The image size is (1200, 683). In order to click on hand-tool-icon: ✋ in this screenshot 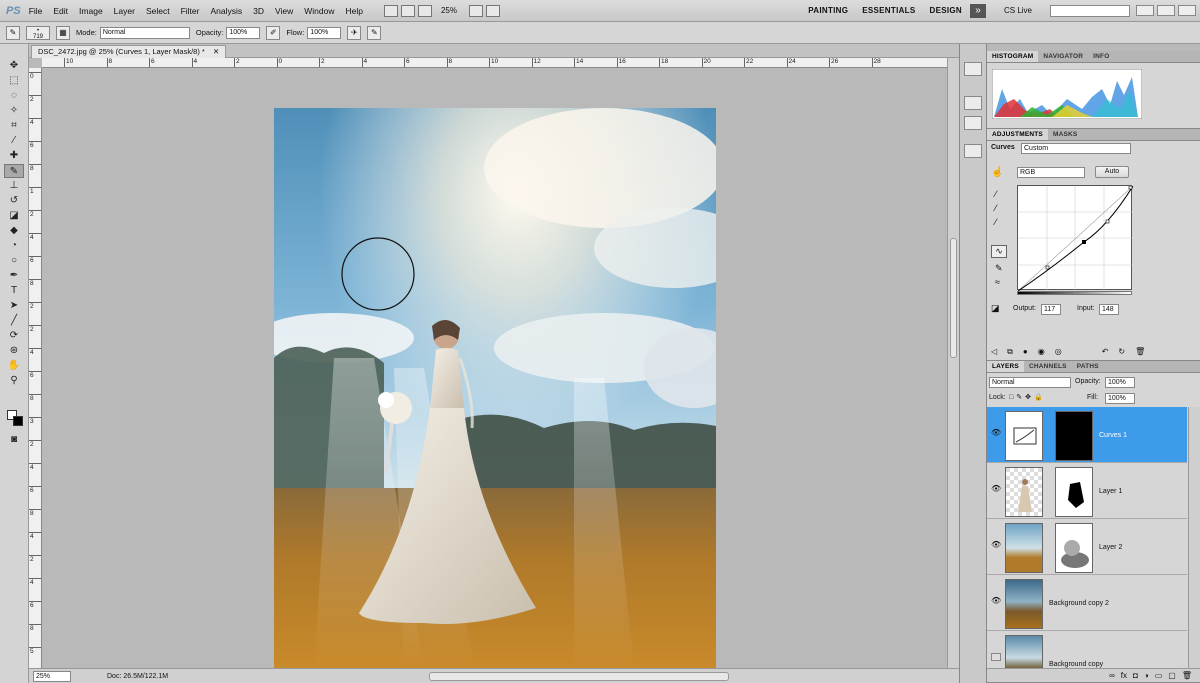, I will do `click(14, 366)`.